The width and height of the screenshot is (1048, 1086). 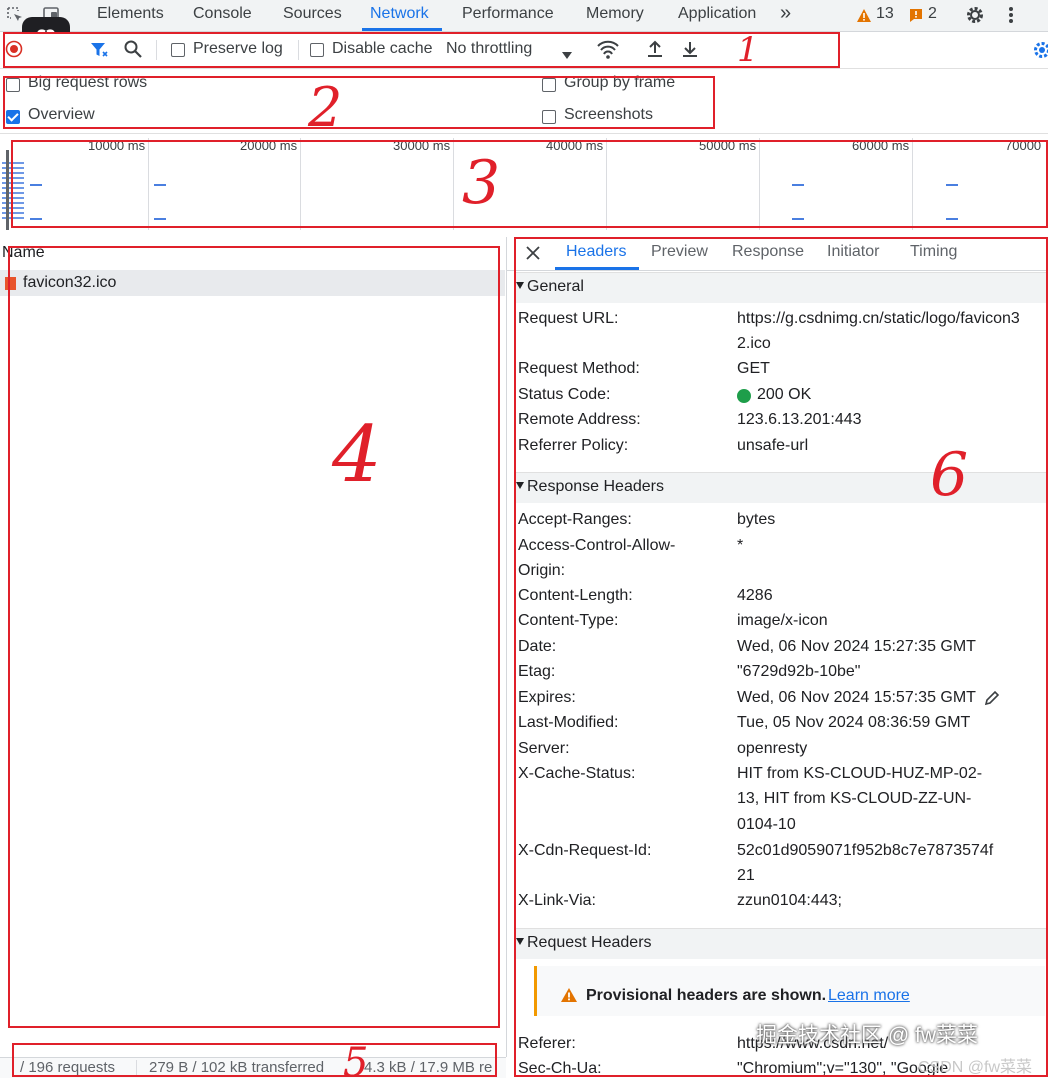 What do you see at coordinates (619, 83) in the screenshot?
I see `group-by-frame-label: Group by frame` at bounding box center [619, 83].